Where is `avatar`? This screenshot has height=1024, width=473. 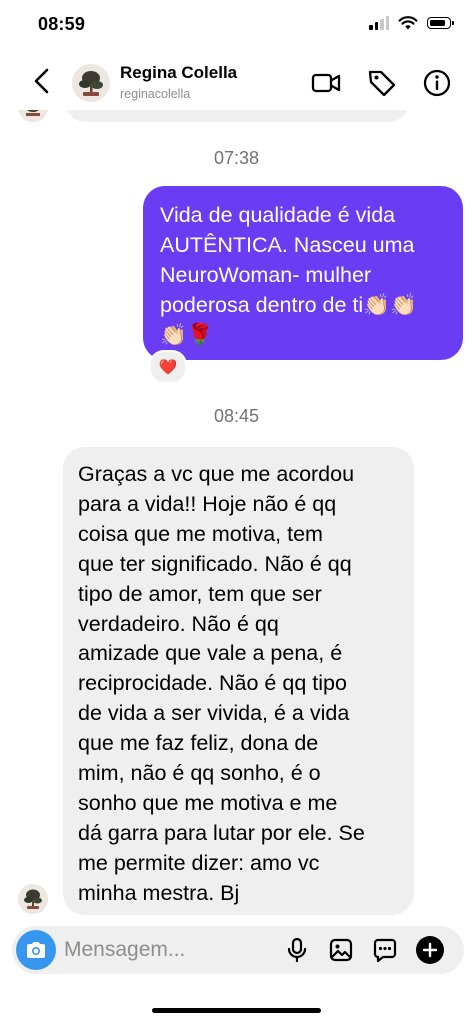
avatar is located at coordinates (91, 83).